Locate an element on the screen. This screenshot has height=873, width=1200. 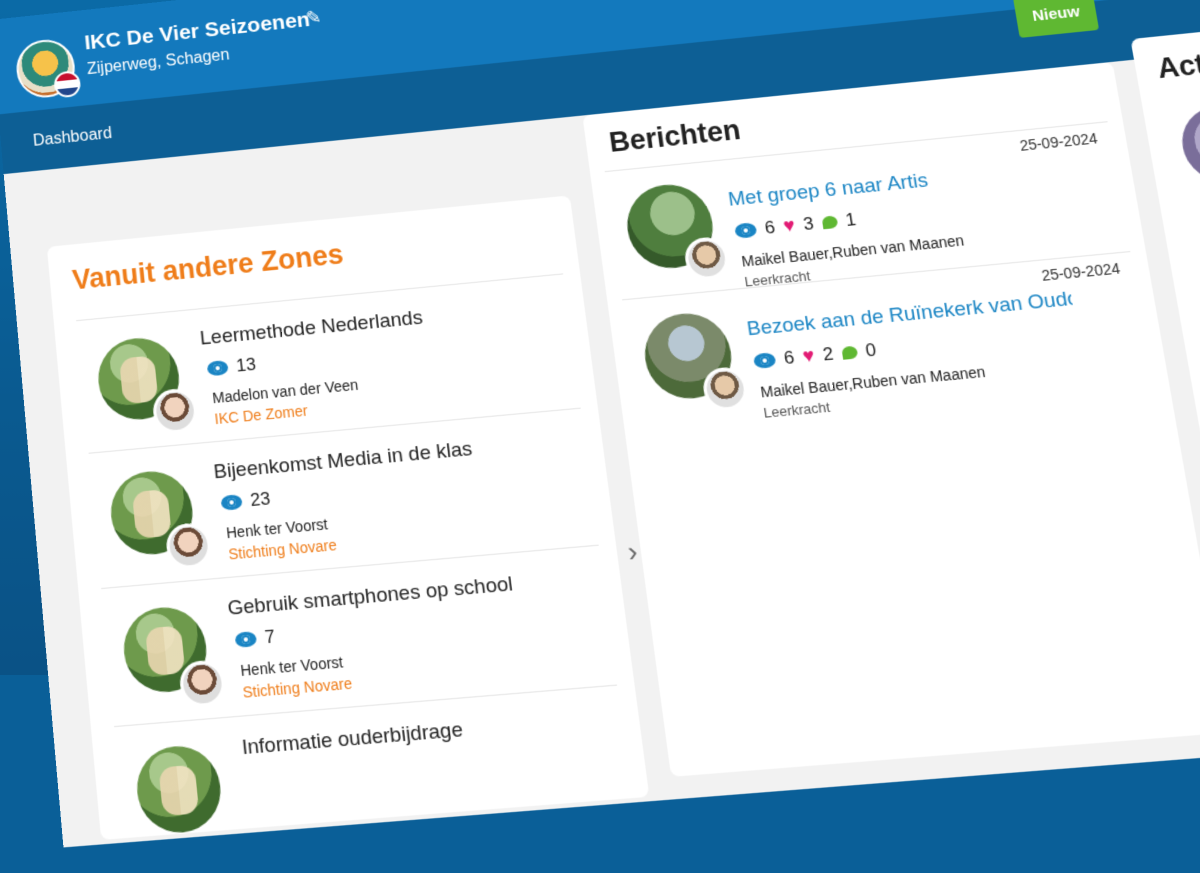
comments-count: 1 is located at coordinates (850, 220).